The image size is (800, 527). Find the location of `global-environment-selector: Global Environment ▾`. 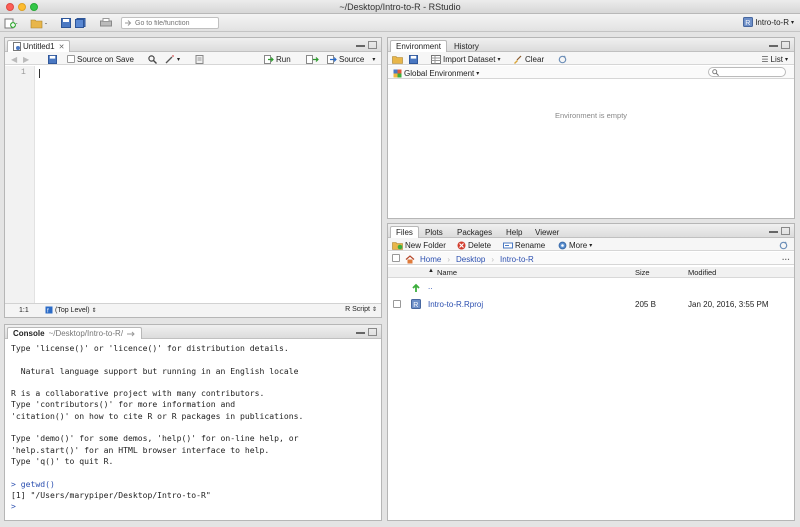

global-environment-selector: Global Environment ▾ is located at coordinates (436, 73).